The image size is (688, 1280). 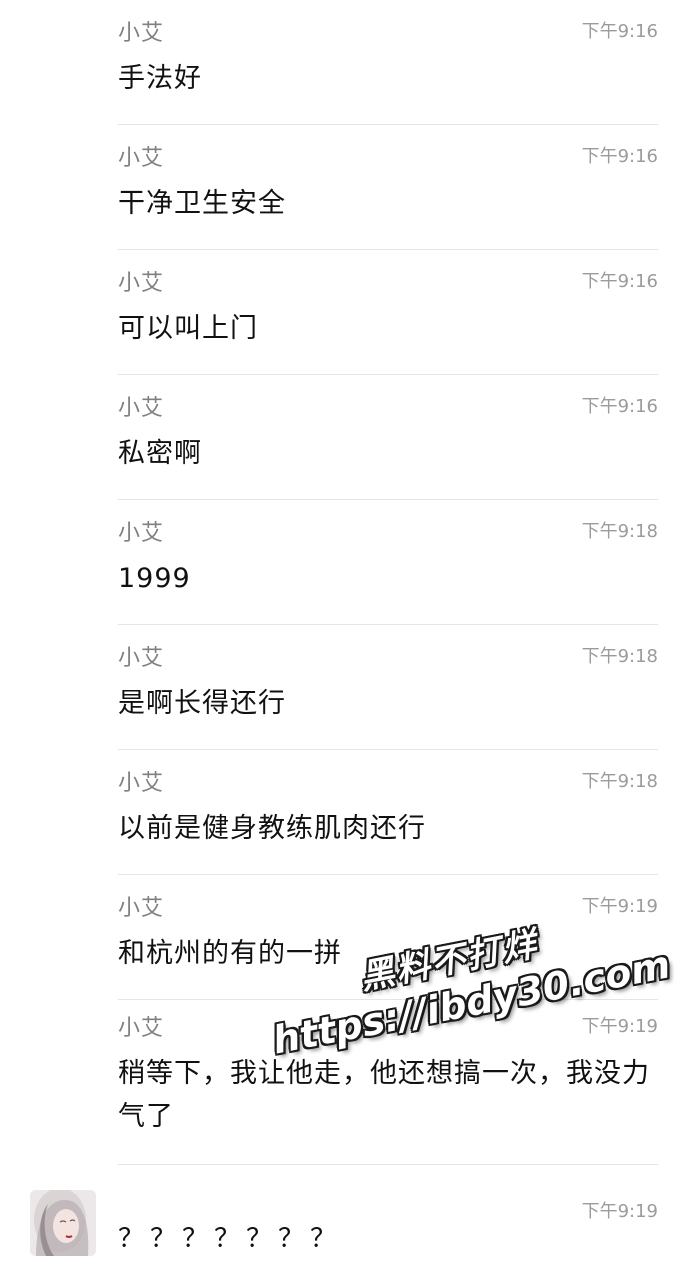 What do you see at coordinates (154, 578) in the screenshot?
I see `message-text: 1999` at bounding box center [154, 578].